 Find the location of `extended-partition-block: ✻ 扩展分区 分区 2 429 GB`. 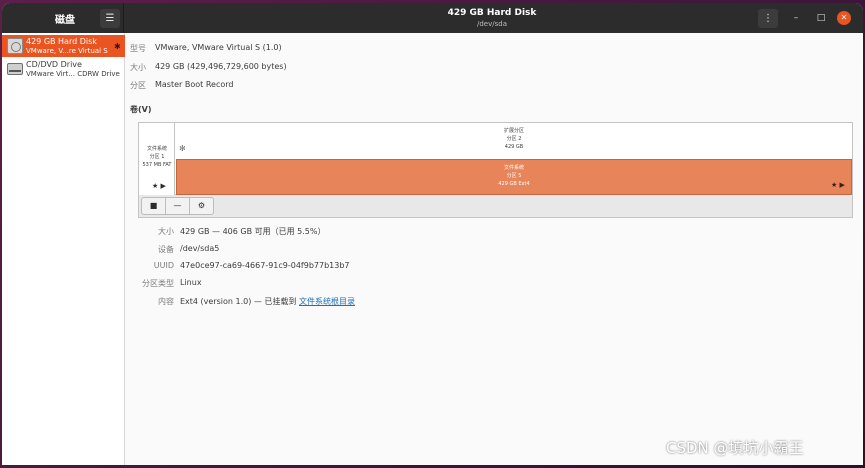

extended-partition-block: ✻ 扩展分区 分区 2 429 GB is located at coordinates (514, 141).